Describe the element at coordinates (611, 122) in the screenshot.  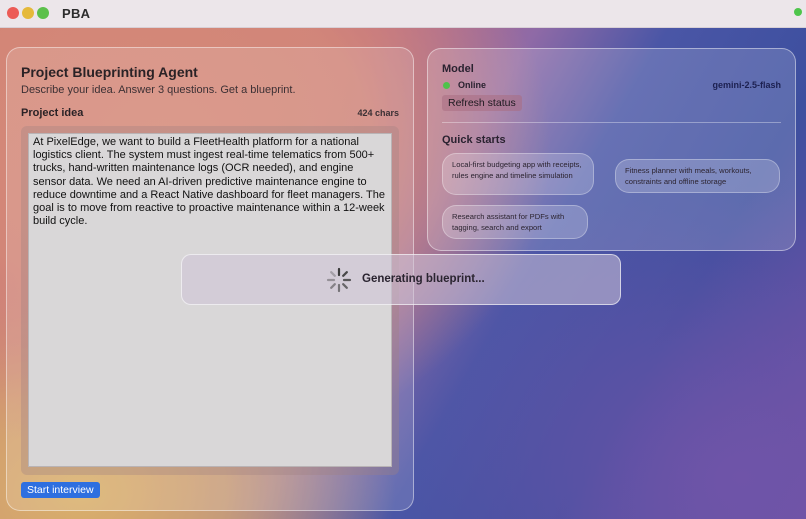
I see `divider` at that location.